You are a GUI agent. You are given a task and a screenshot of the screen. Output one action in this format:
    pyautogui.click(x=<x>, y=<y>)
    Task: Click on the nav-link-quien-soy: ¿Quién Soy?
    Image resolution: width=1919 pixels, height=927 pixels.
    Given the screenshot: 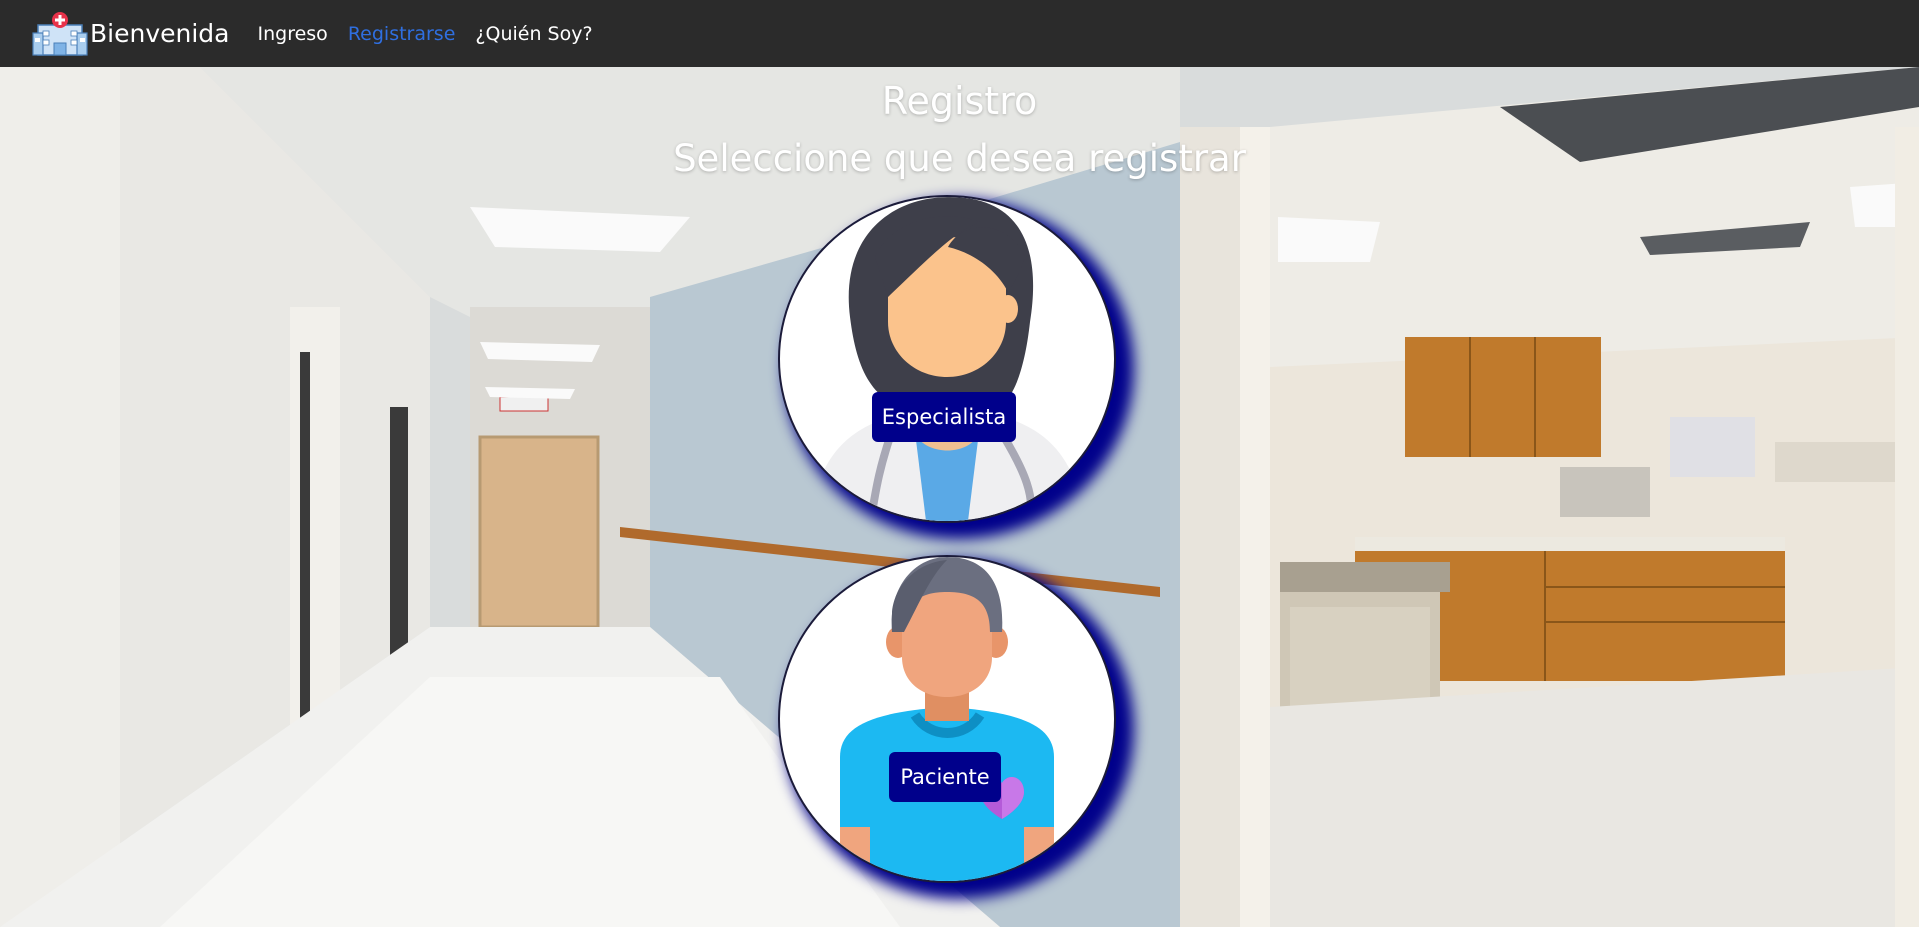 What is the action you would take?
    pyautogui.click(x=533, y=34)
    